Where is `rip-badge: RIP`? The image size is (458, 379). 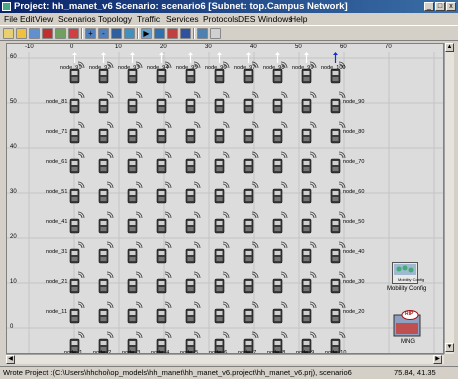
rip-badge: RIP is located at coordinates (409, 314).